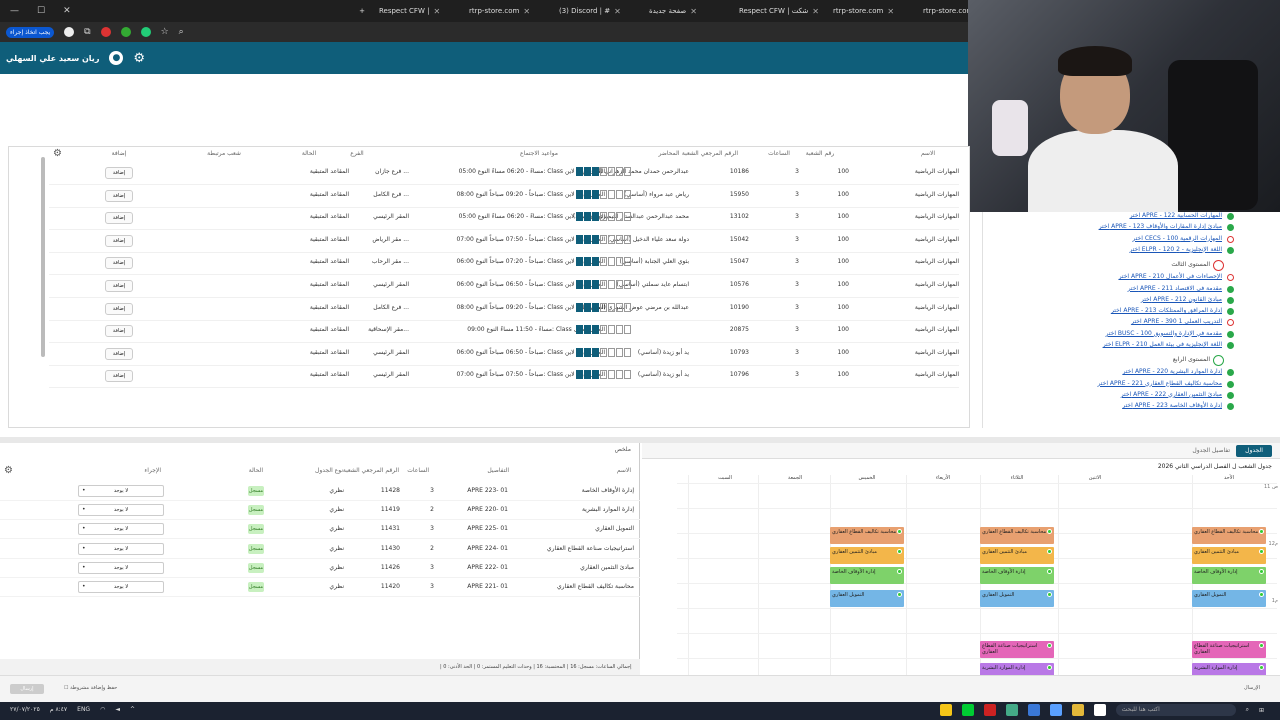 Image resolution: width=1280 pixels, height=720 pixels. What do you see at coordinates (1181, 299) in the screenshot?
I see `plan-course-link: اختر APRE - 212 مبادئ القانون` at bounding box center [1181, 299].